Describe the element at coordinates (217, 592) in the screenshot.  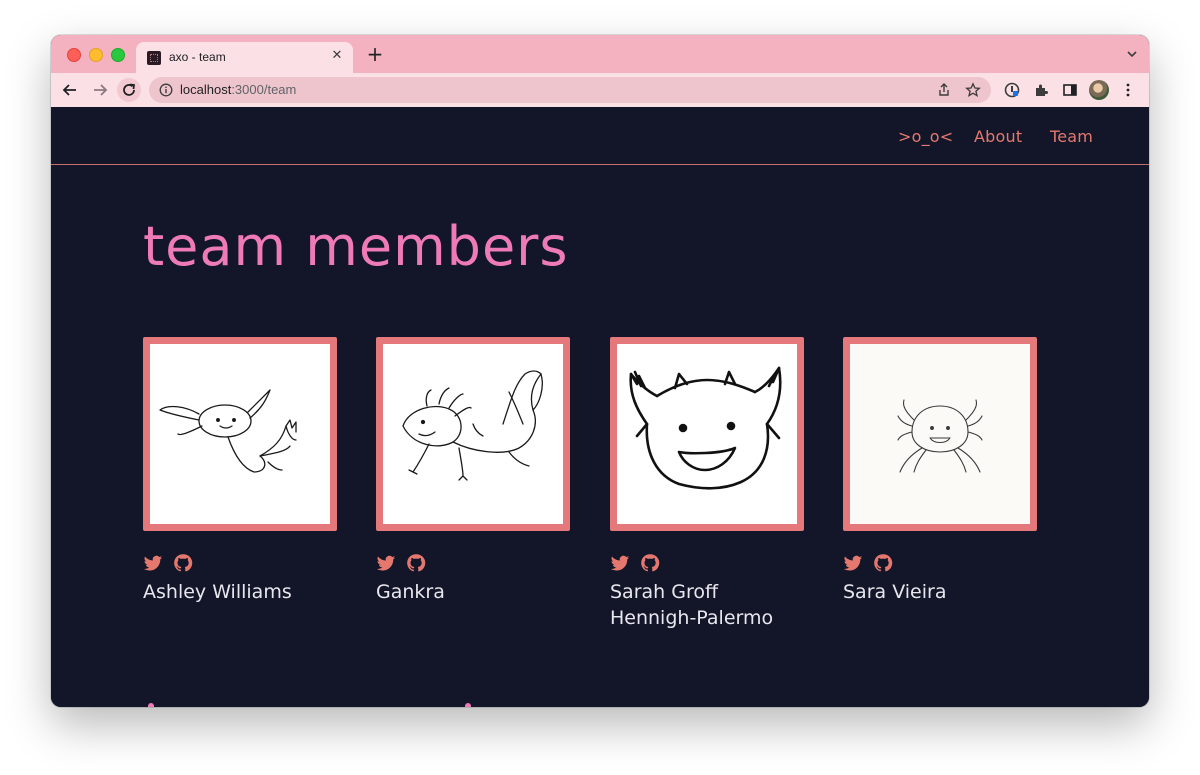
I see `member-name: Ashley Williams` at that location.